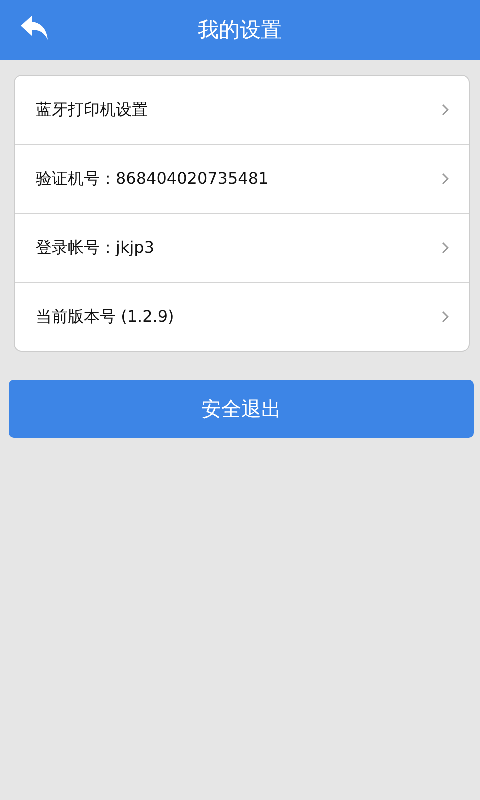 This screenshot has width=480, height=800. What do you see at coordinates (105, 317) in the screenshot?
I see `settings-label: 当前版本号 (1.2.9)` at bounding box center [105, 317].